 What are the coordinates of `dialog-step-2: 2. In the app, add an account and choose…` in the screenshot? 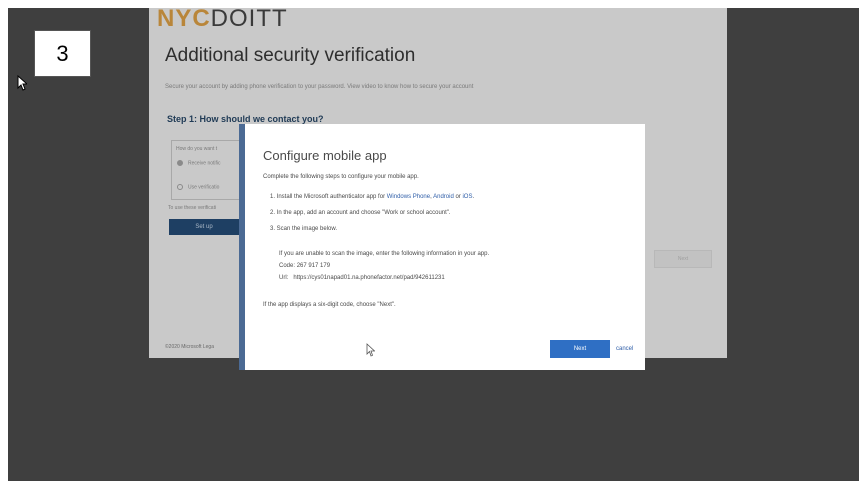 It's located at (360, 213).